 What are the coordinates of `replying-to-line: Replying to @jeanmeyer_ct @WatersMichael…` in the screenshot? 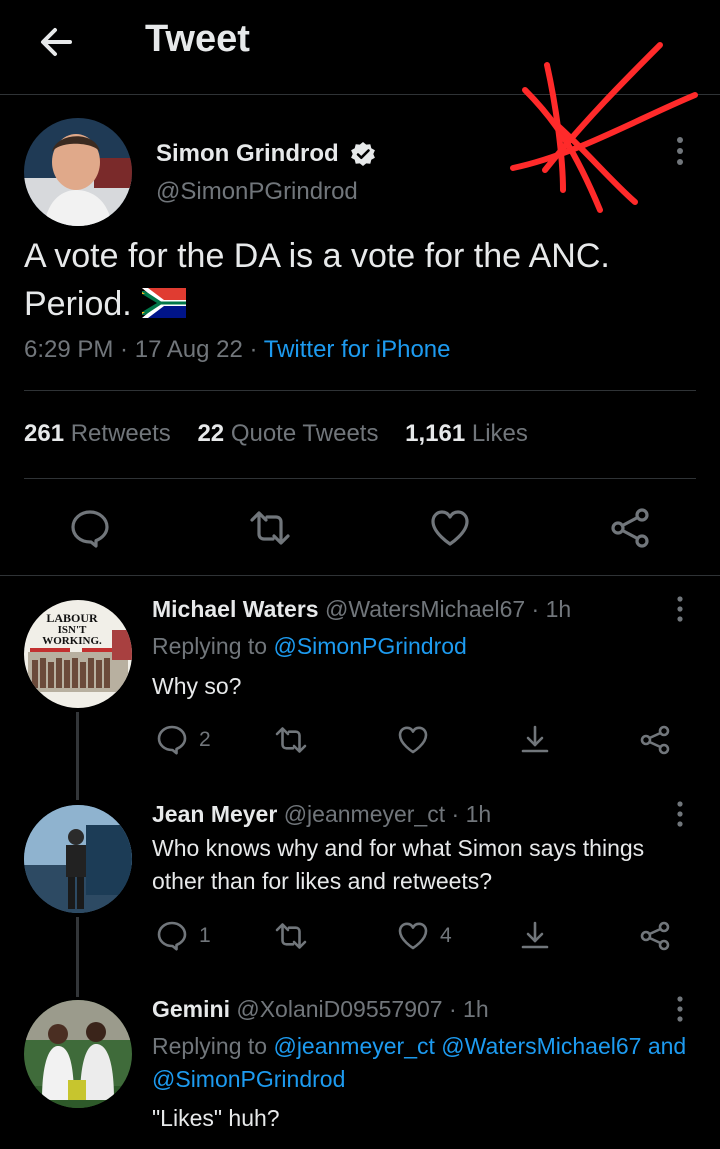 It's located at (427, 1063).